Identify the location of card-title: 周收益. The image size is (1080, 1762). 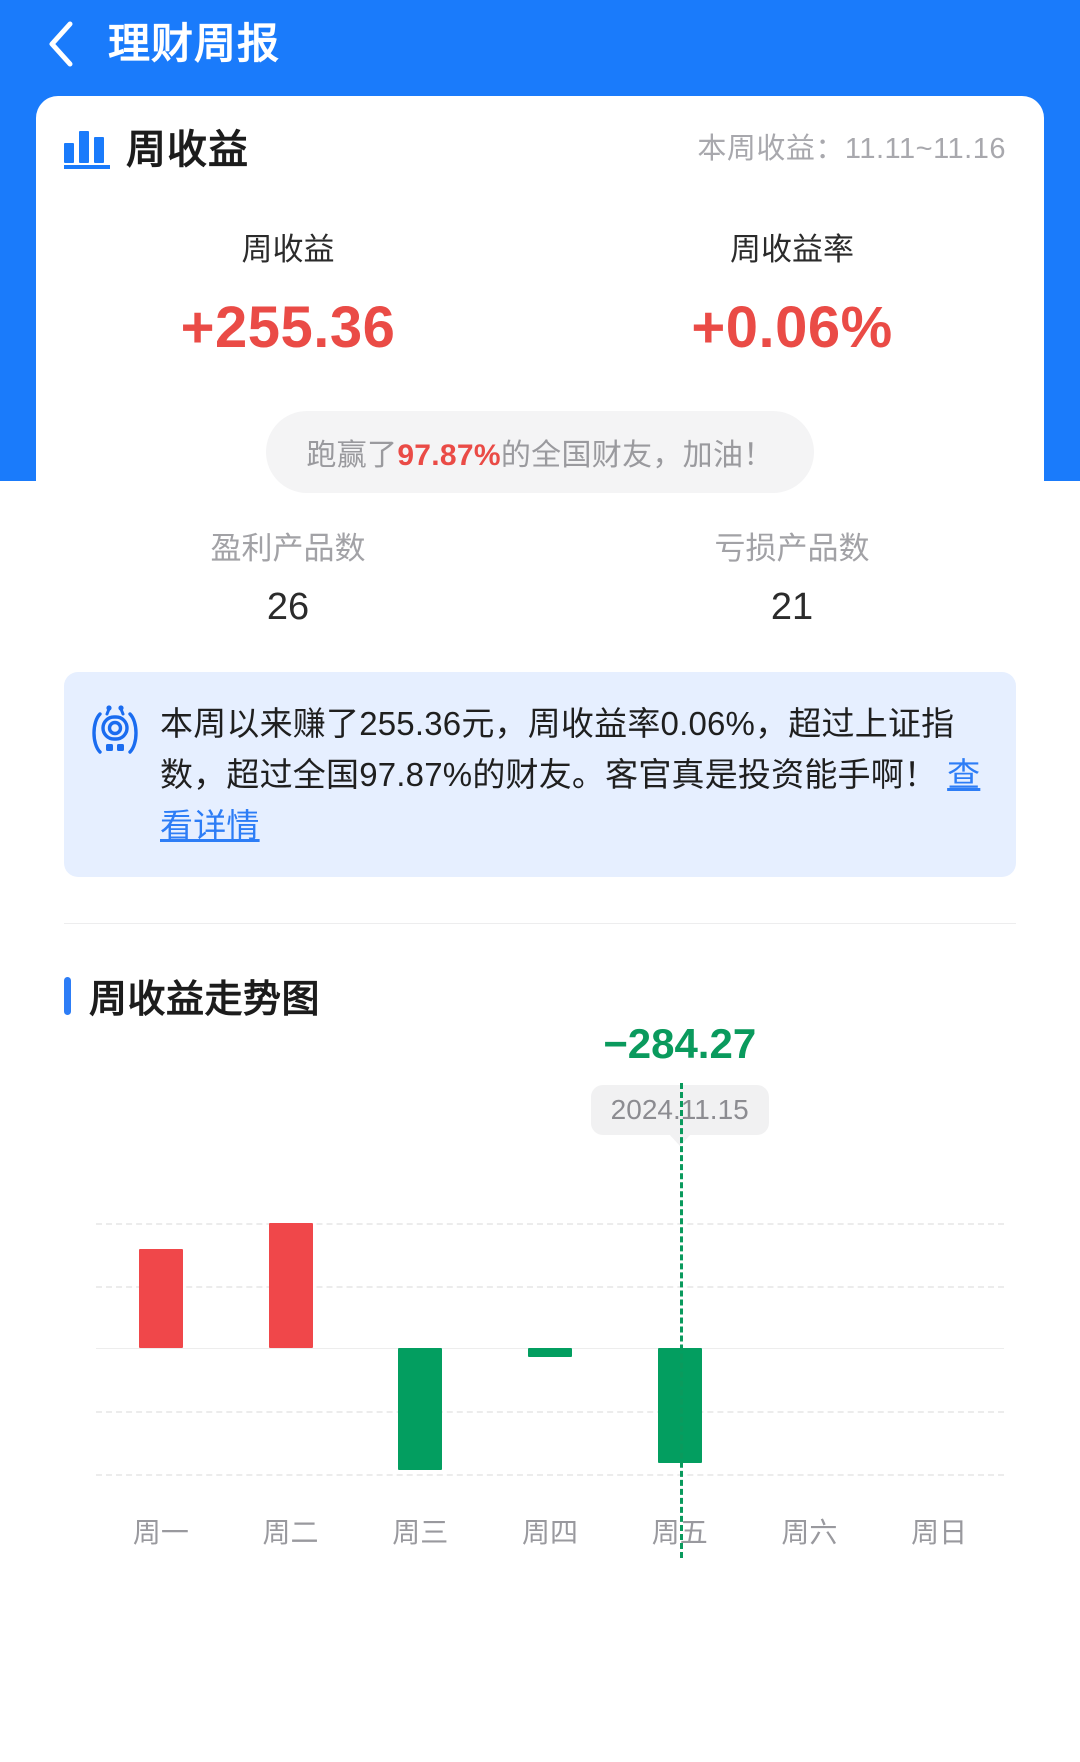
(187, 150).